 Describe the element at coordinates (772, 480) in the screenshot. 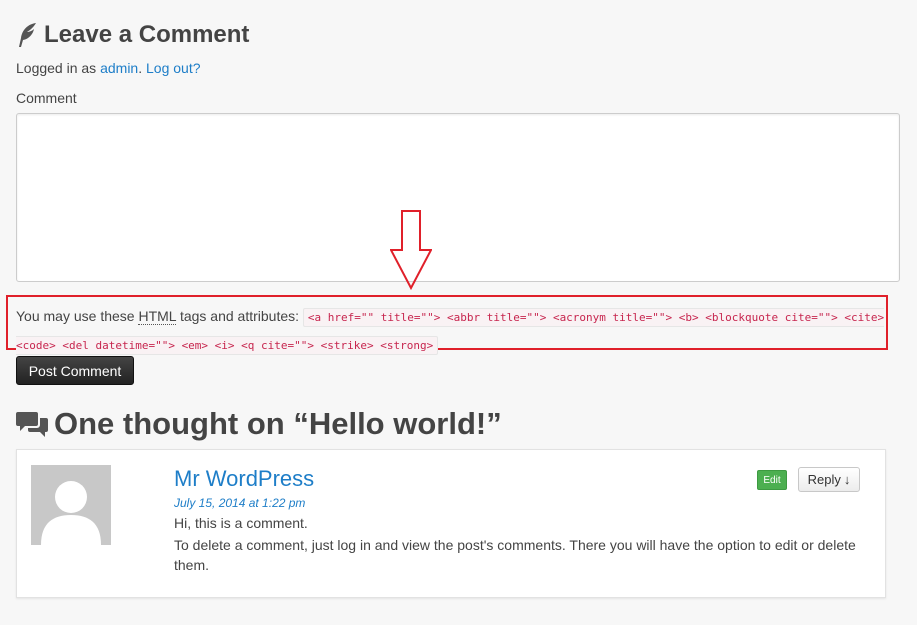

I see `edit-comment-button: Edit` at that location.